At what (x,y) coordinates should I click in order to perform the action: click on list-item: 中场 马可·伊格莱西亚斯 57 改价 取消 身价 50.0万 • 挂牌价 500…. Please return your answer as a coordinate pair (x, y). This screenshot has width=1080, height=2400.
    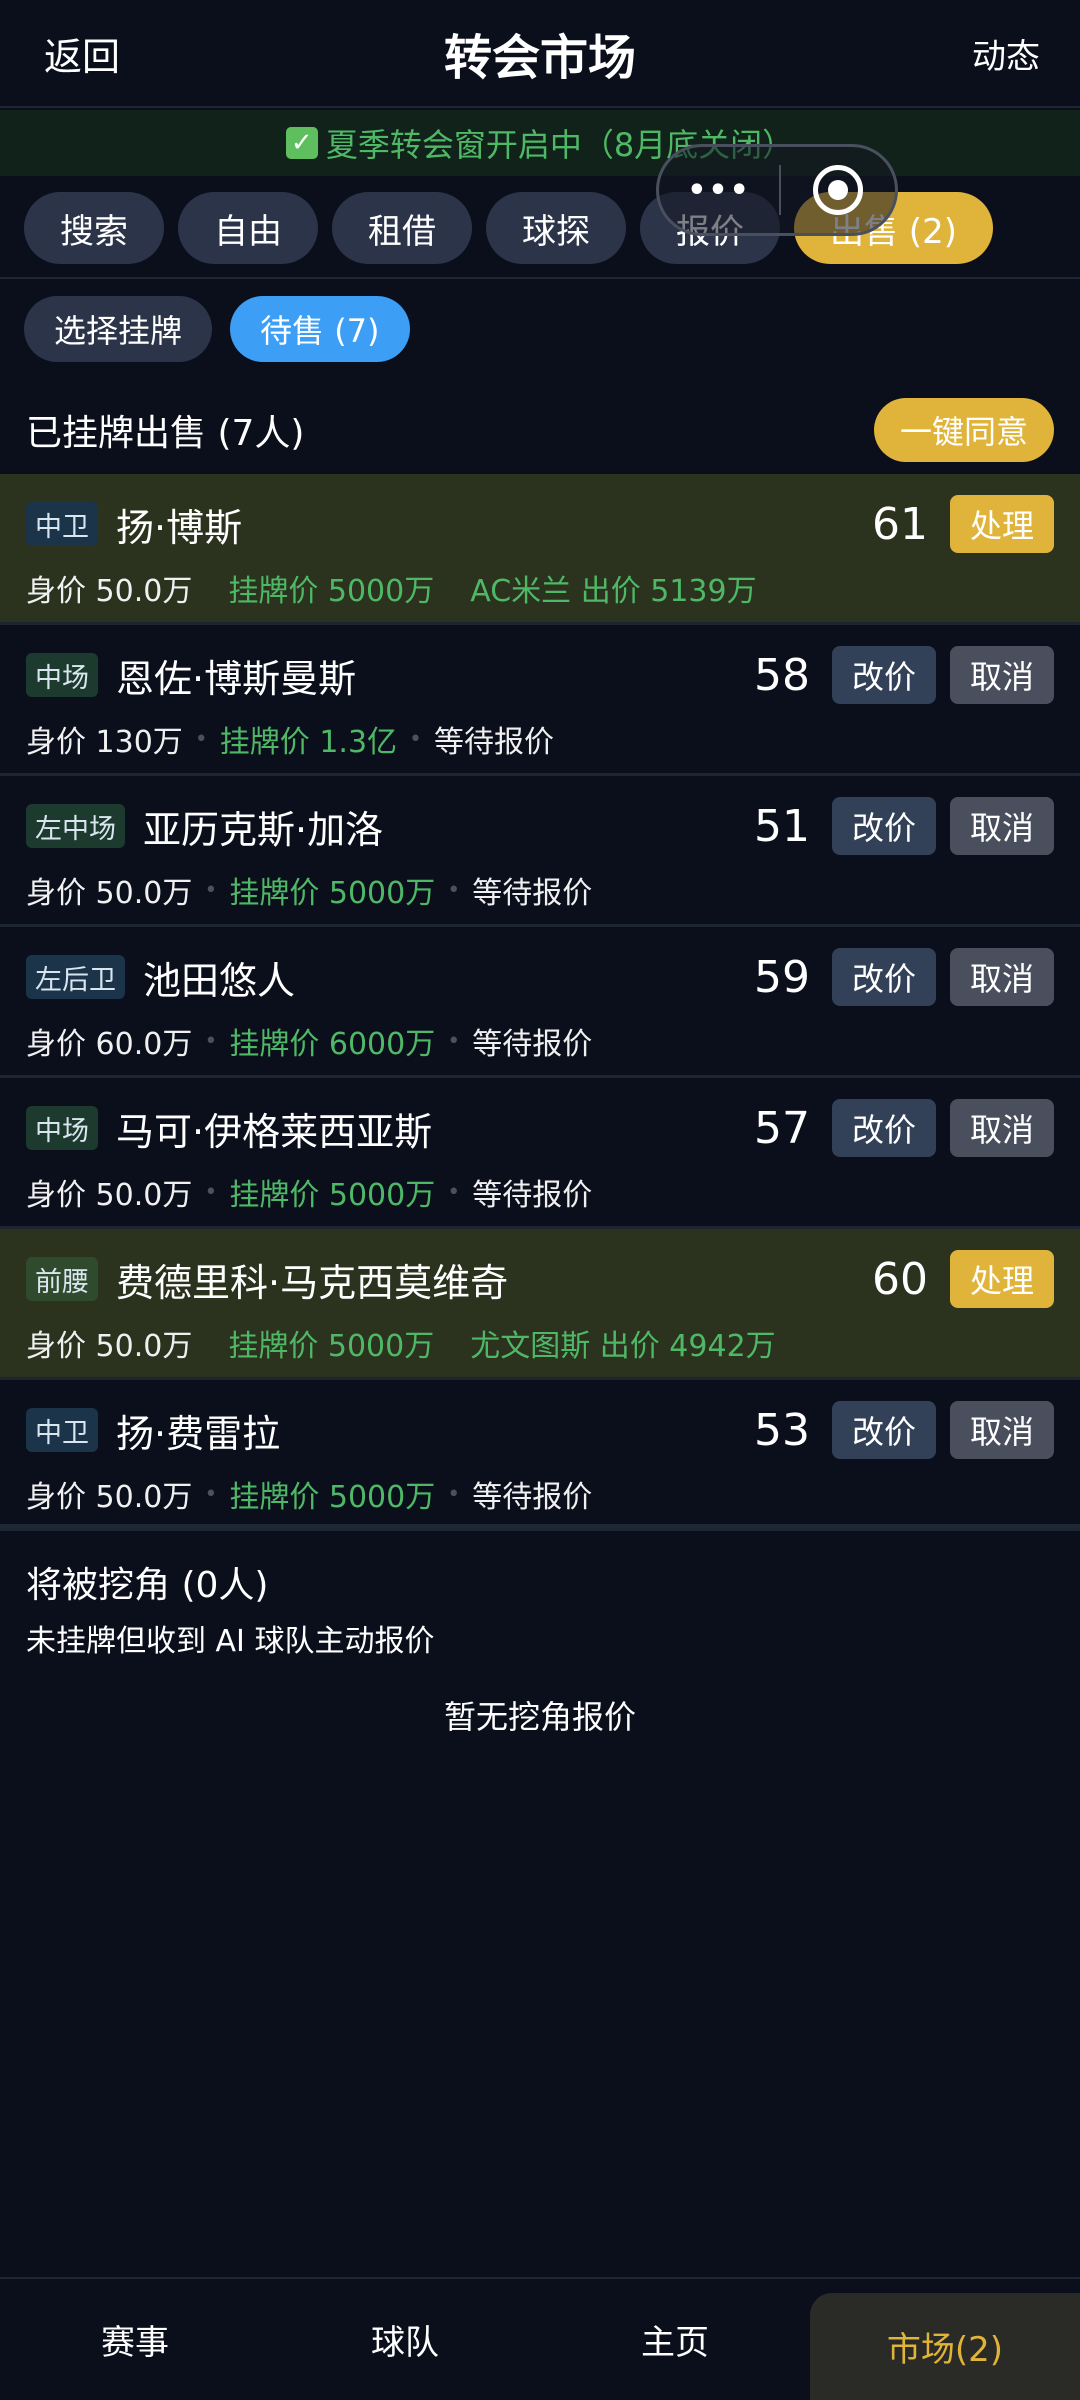
    Looking at the image, I should click on (540, 1153).